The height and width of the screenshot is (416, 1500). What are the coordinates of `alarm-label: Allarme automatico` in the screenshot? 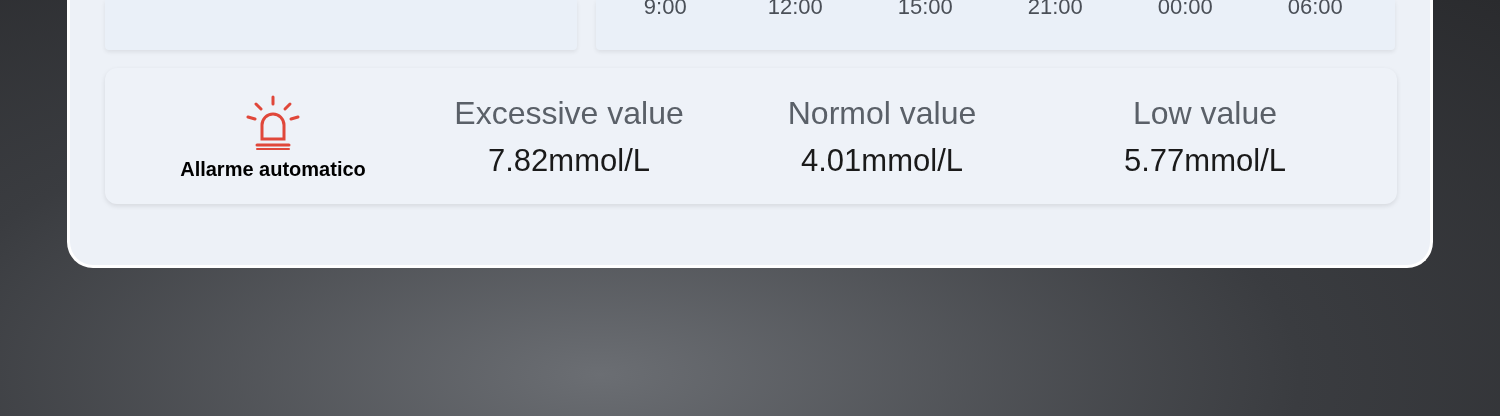 It's located at (273, 169).